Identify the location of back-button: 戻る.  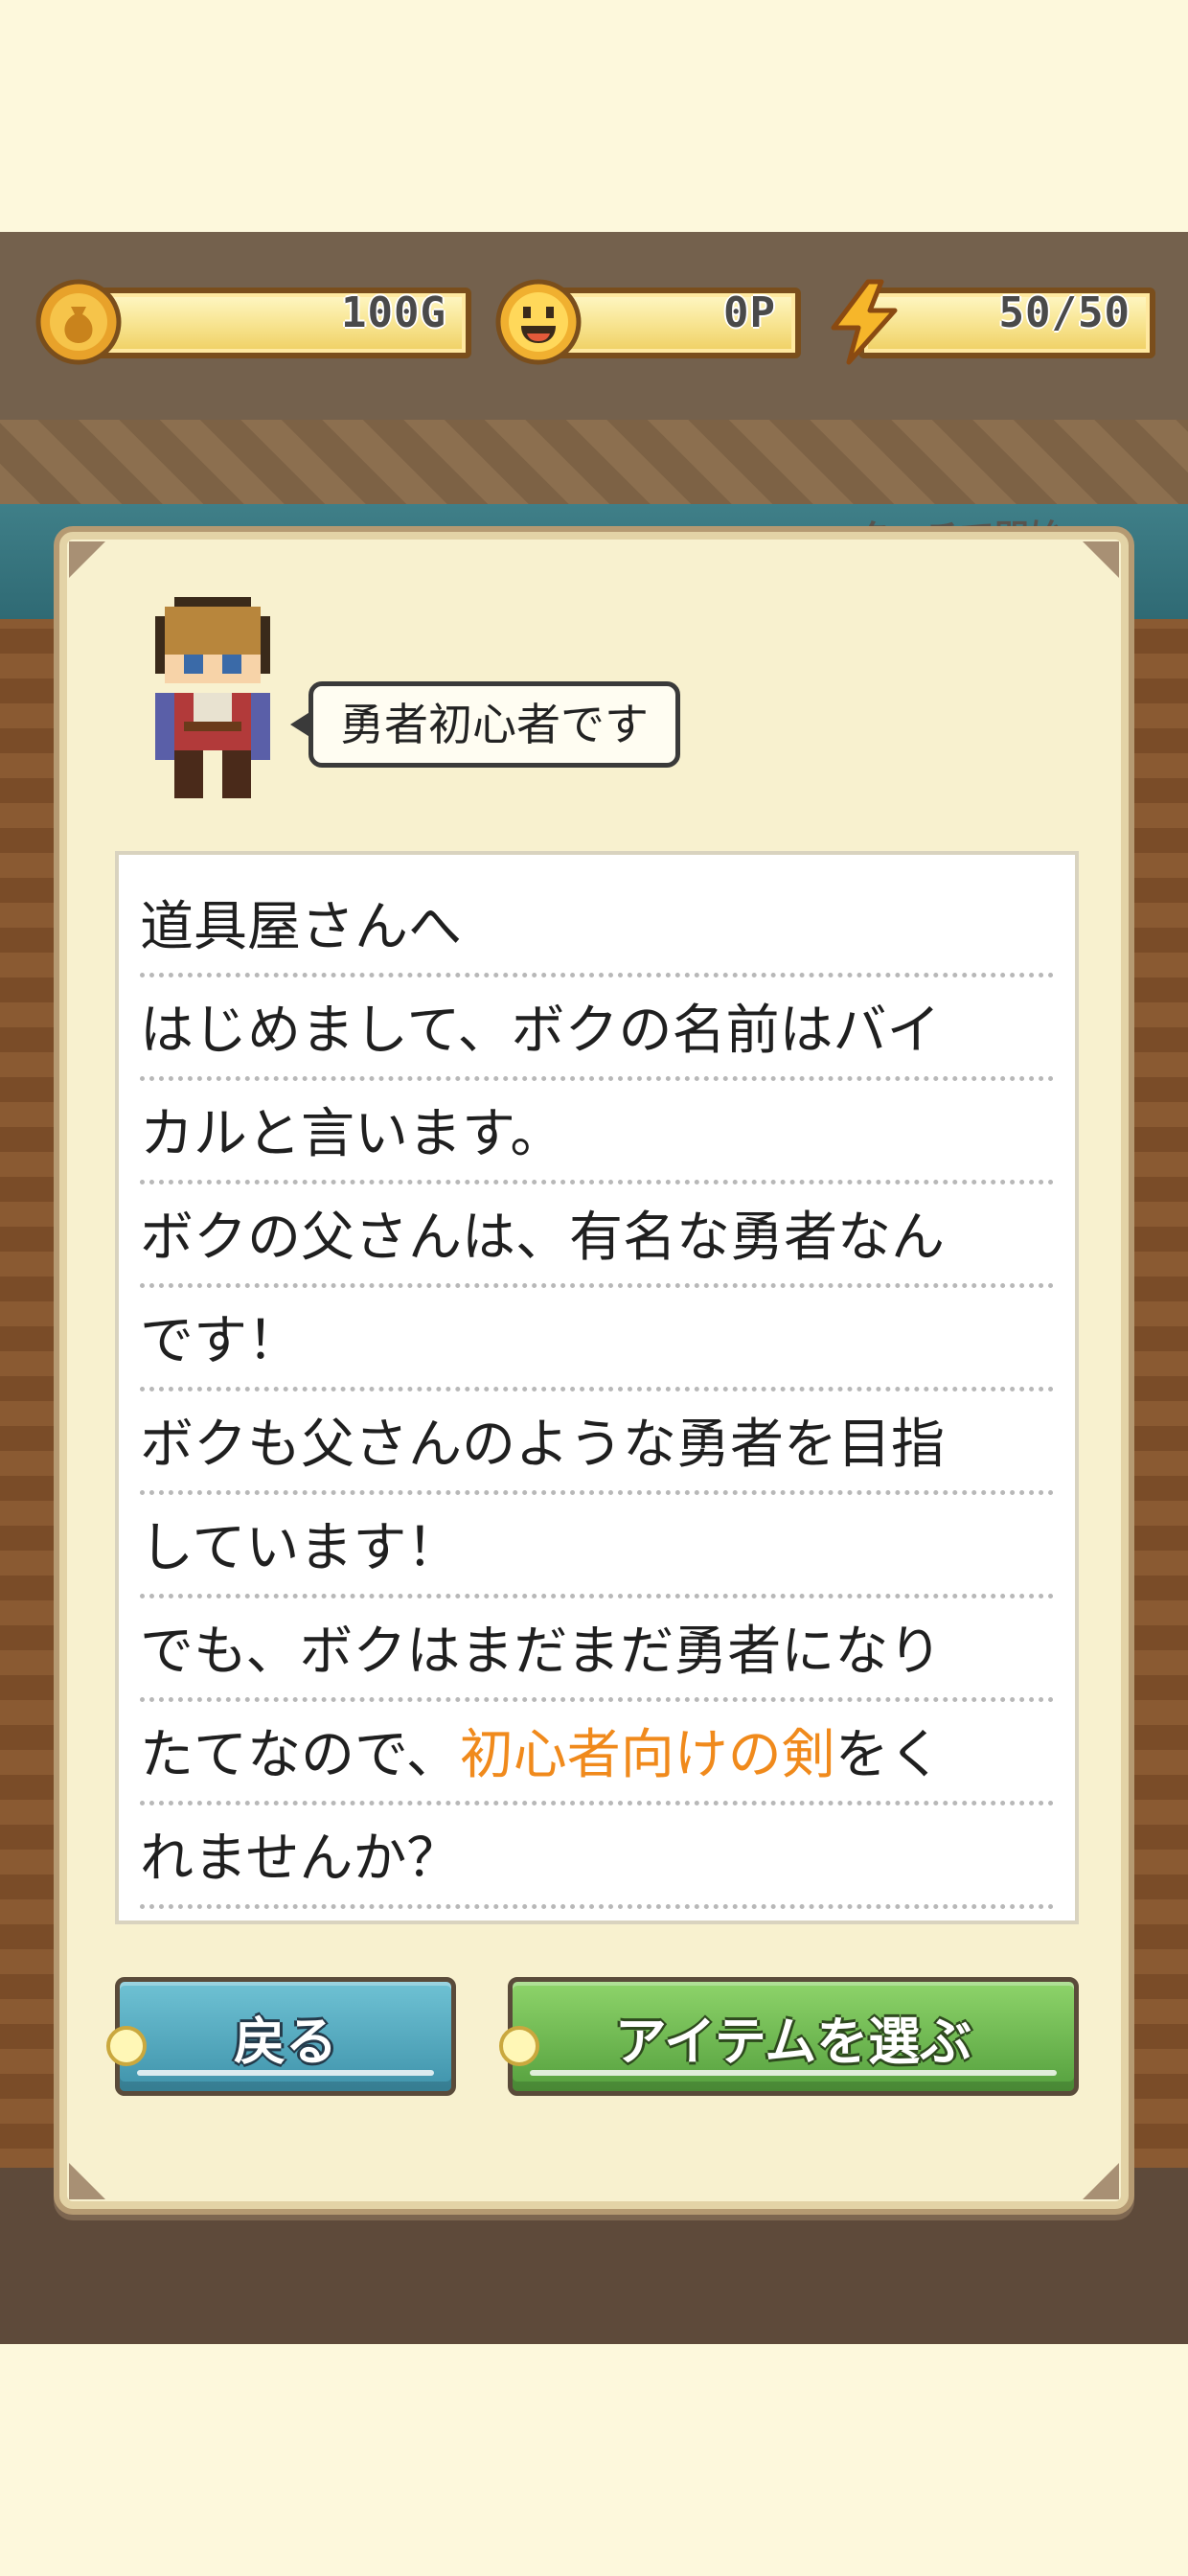
(281, 2036).